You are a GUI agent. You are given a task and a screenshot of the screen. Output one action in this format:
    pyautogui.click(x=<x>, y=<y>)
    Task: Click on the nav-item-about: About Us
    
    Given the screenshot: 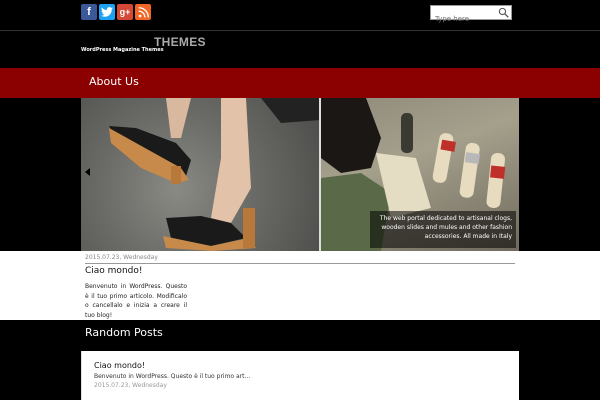 What is the action you would take?
    pyautogui.click(x=114, y=81)
    